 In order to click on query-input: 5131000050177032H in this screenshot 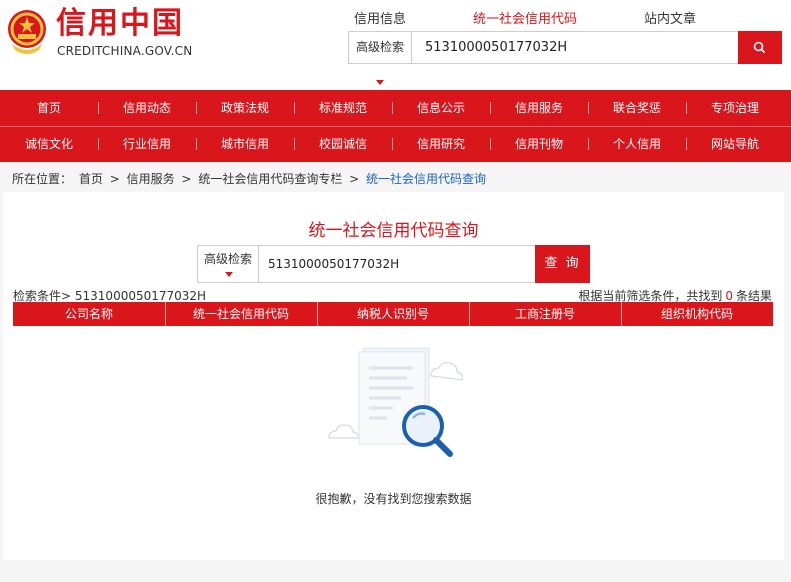, I will do `click(333, 264)`.